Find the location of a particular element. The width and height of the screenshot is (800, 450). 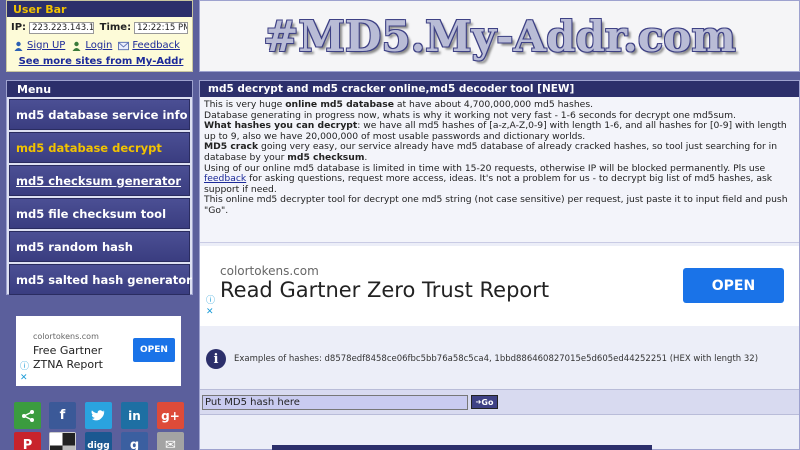

social-share-bar: f in g+ P digg g ✉ is located at coordinates (102, 425).